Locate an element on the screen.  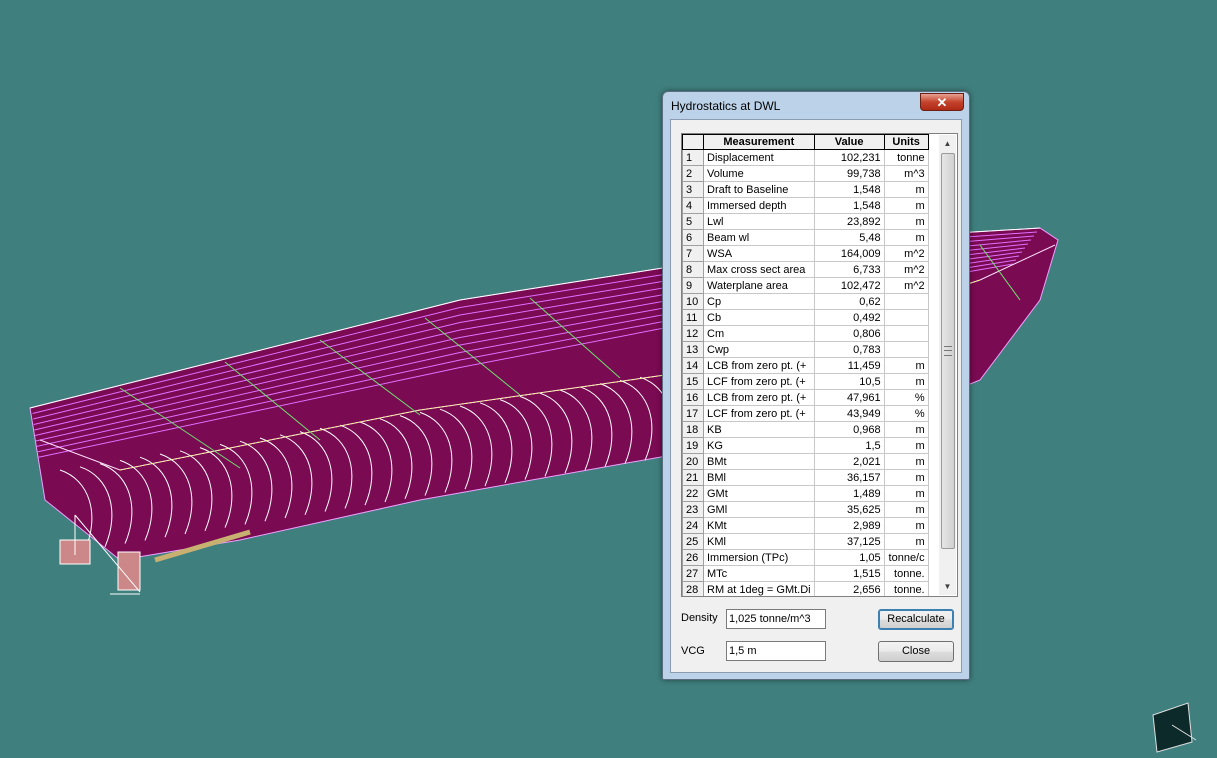
table-row: 14 LCB from zero pt. (+ 11,459 m is located at coordinates (805, 365).